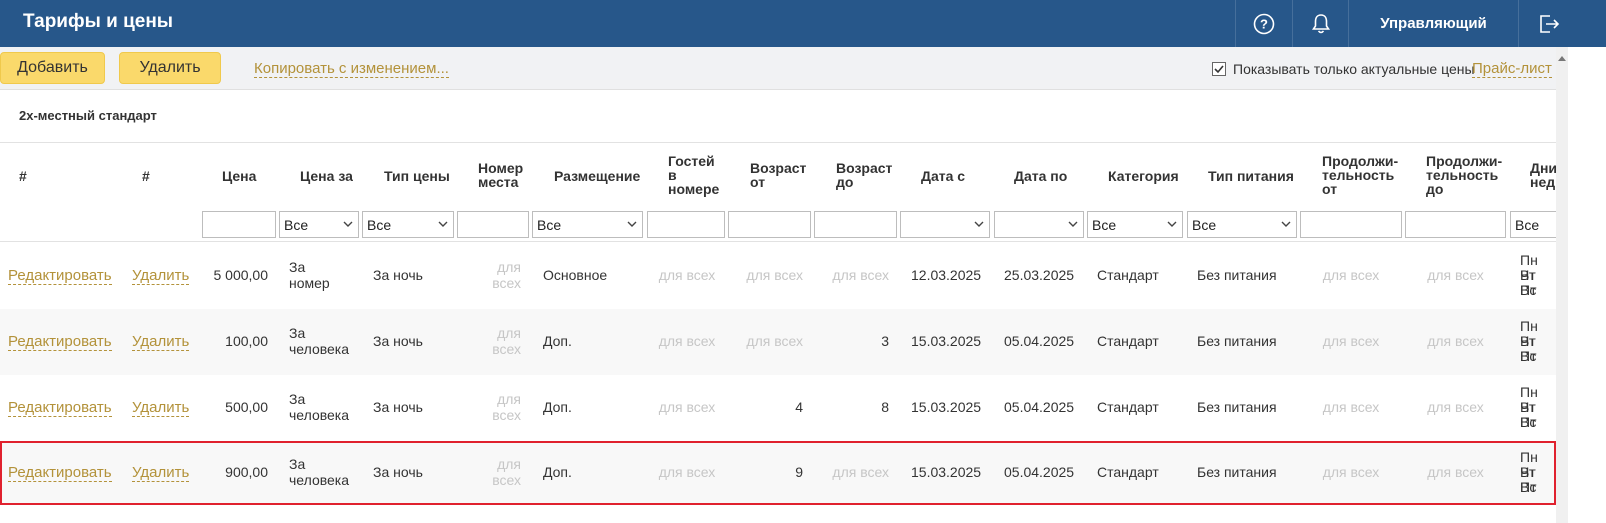 The height and width of the screenshot is (523, 1606). Describe the element at coordinates (687, 472) in the screenshot. I see `guests-cell: для всех` at that location.